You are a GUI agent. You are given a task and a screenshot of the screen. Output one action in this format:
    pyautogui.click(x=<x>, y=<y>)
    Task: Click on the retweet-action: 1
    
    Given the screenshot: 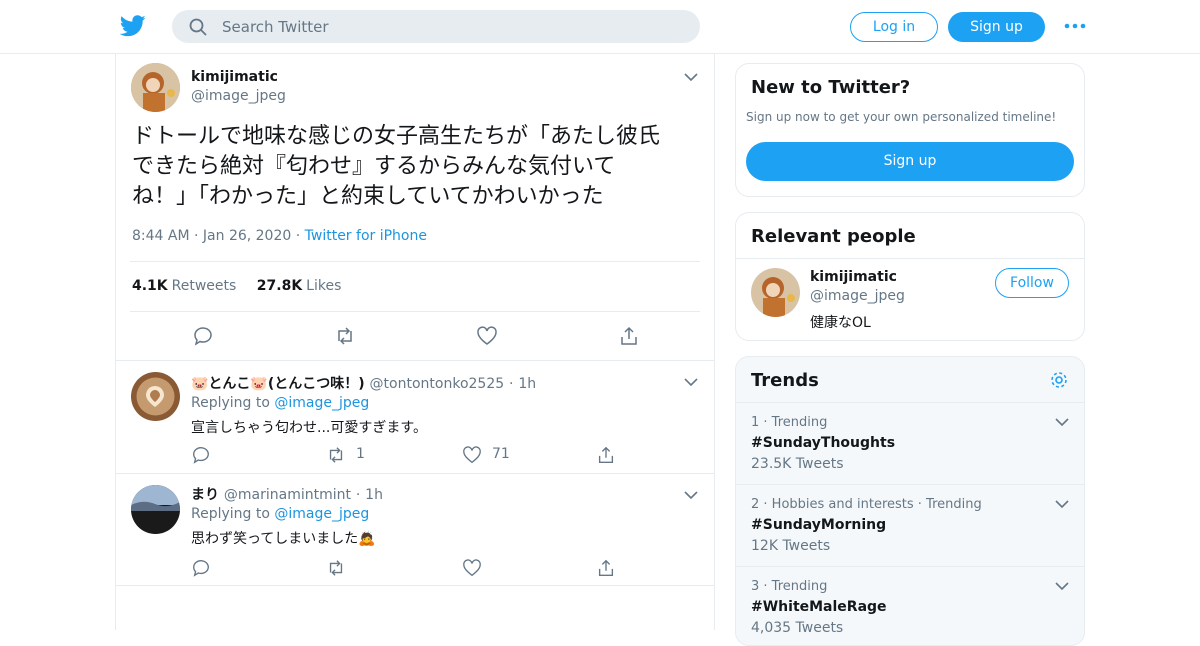 What is the action you would take?
    pyautogui.click(x=356, y=455)
    